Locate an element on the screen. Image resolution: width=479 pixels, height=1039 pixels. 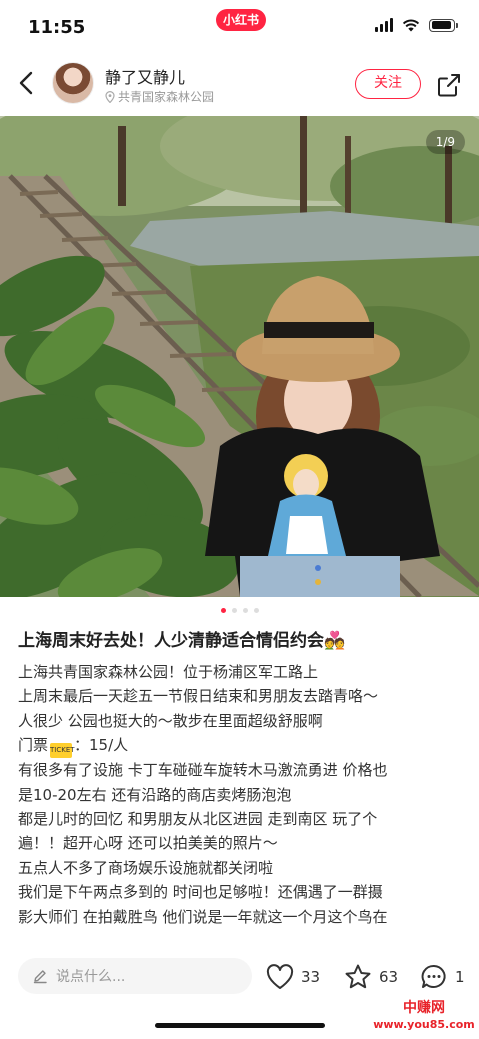
comment-button: 1 is located at coordinates (442, 977).